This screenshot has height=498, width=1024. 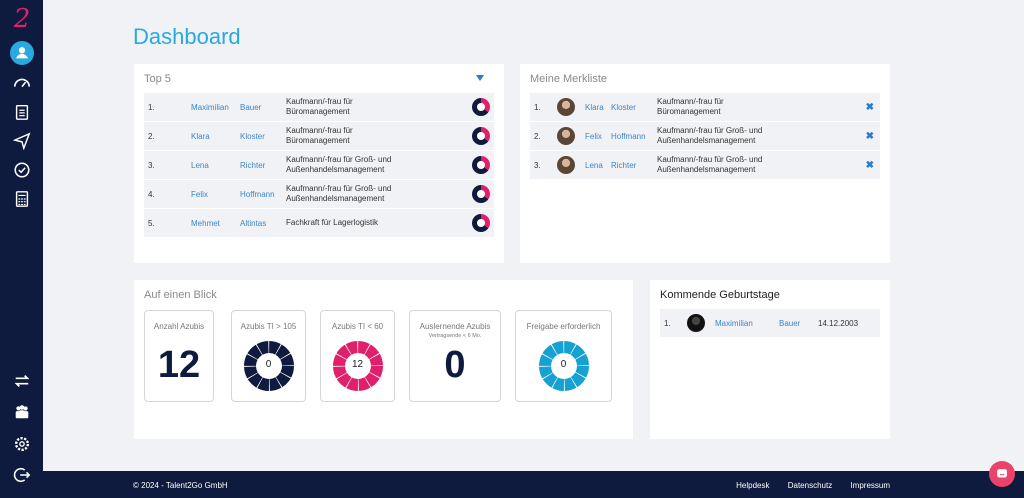 What do you see at coordinates (563, 326) in the screenshot?
I see `kpi-label: Freigabe erforderlich` at bounding box center [563, 326].